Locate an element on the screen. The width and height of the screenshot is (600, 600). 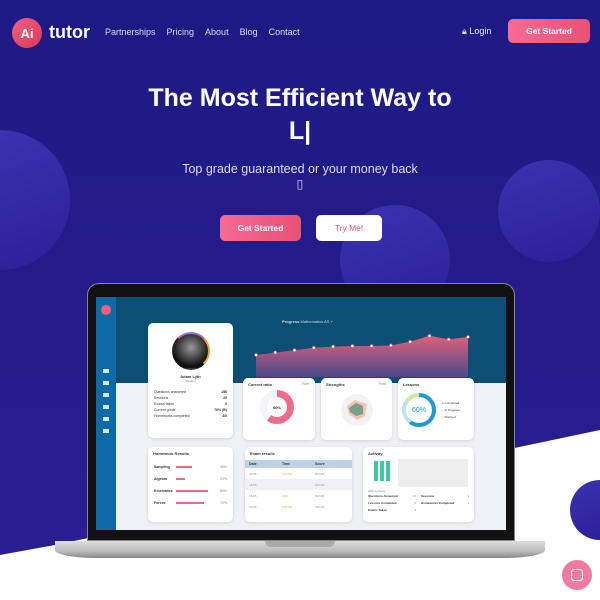
card-title: Strengths is located at coordinates (335, 384).